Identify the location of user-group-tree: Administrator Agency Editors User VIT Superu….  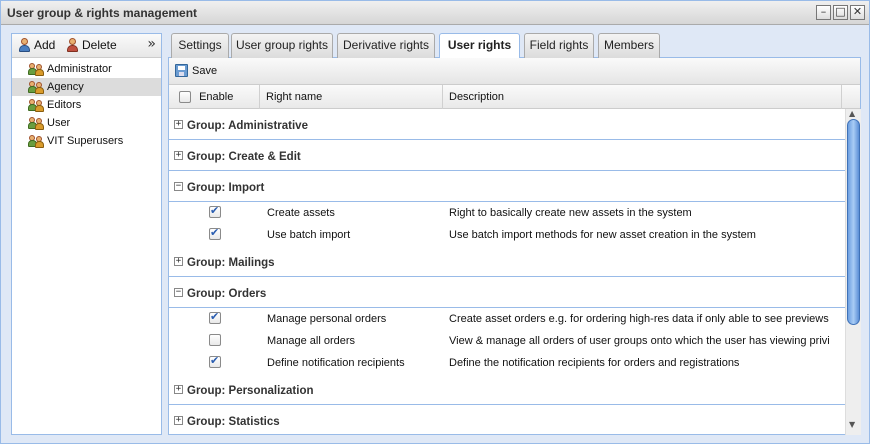
(86, 104).